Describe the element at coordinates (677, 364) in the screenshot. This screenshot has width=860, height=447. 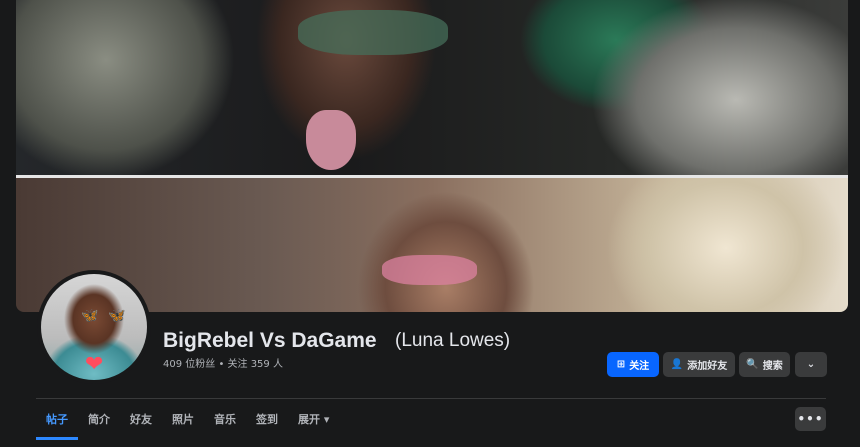
I see `add-user-icon: 👤` at that location.